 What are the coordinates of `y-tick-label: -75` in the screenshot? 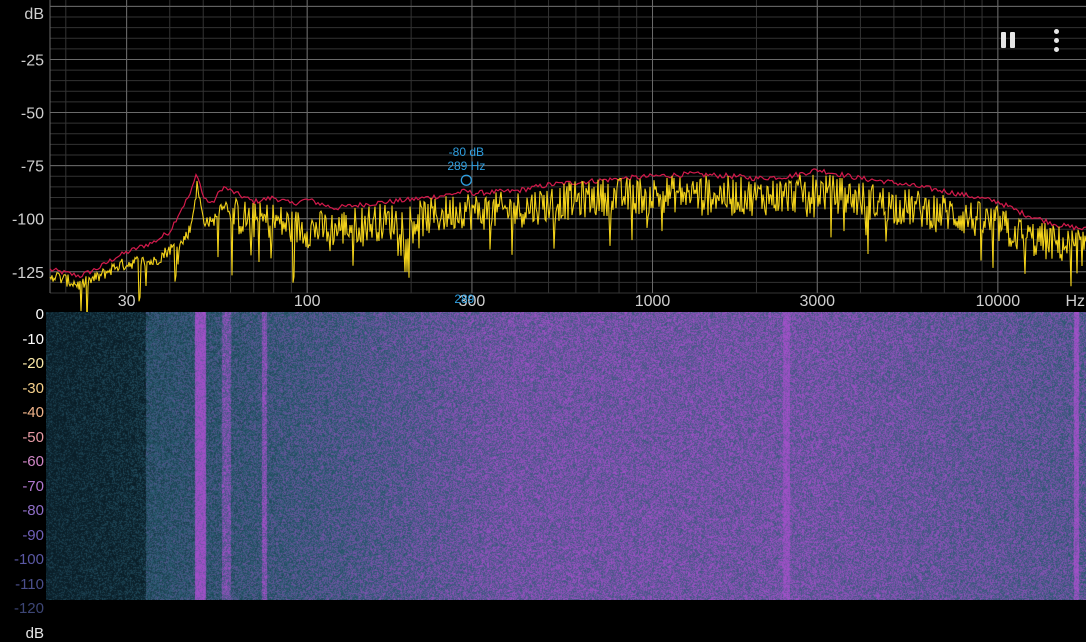 It's located at (32, 167).